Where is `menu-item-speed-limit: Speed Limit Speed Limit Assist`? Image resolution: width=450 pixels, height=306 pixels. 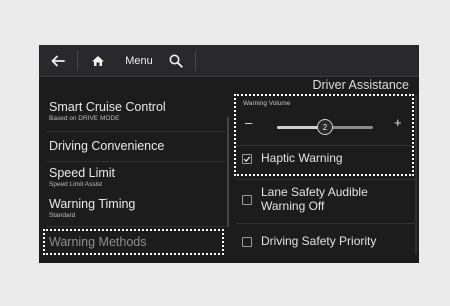 menu-item-speed-limit: Speed Limit Speed Limit Assist is located at coordinates (136, 177).